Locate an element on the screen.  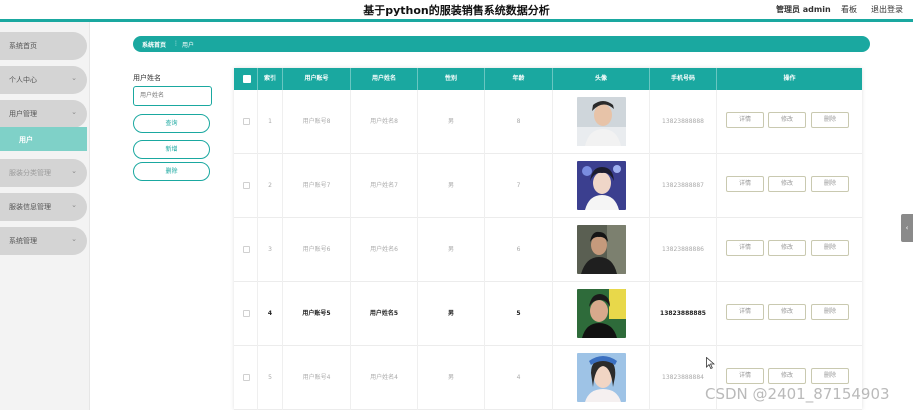
cell-phone: 13823888888 is located at coordinates (683, 122).